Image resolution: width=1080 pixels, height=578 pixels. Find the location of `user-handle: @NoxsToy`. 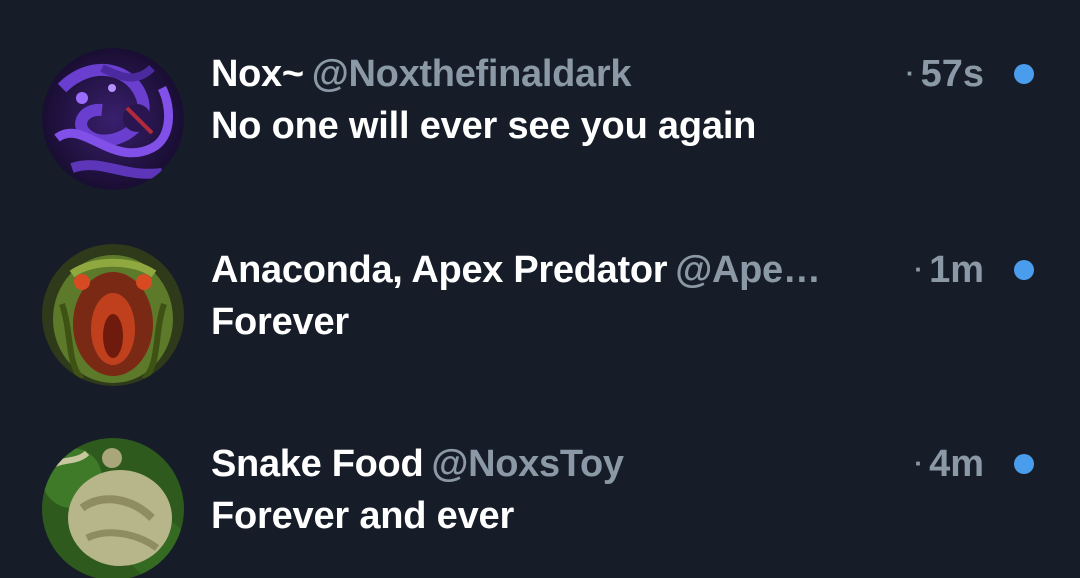

user-handle: @NoxsToy is located at coordinates (527, 464).